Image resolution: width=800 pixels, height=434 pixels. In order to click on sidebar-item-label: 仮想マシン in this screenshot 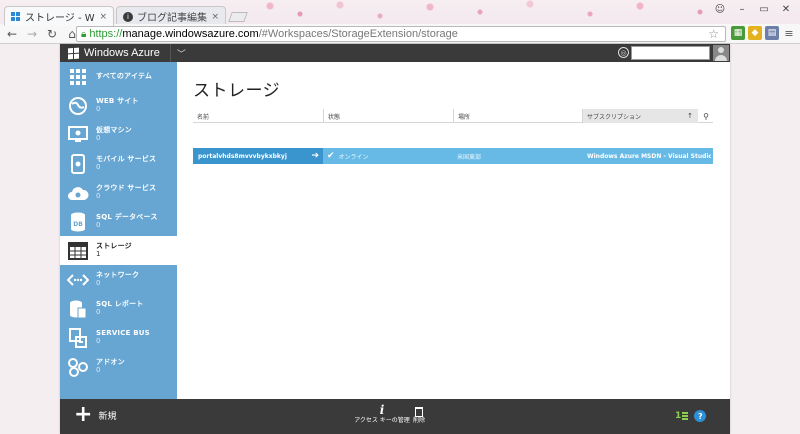, I will do `click(114, 129)`.